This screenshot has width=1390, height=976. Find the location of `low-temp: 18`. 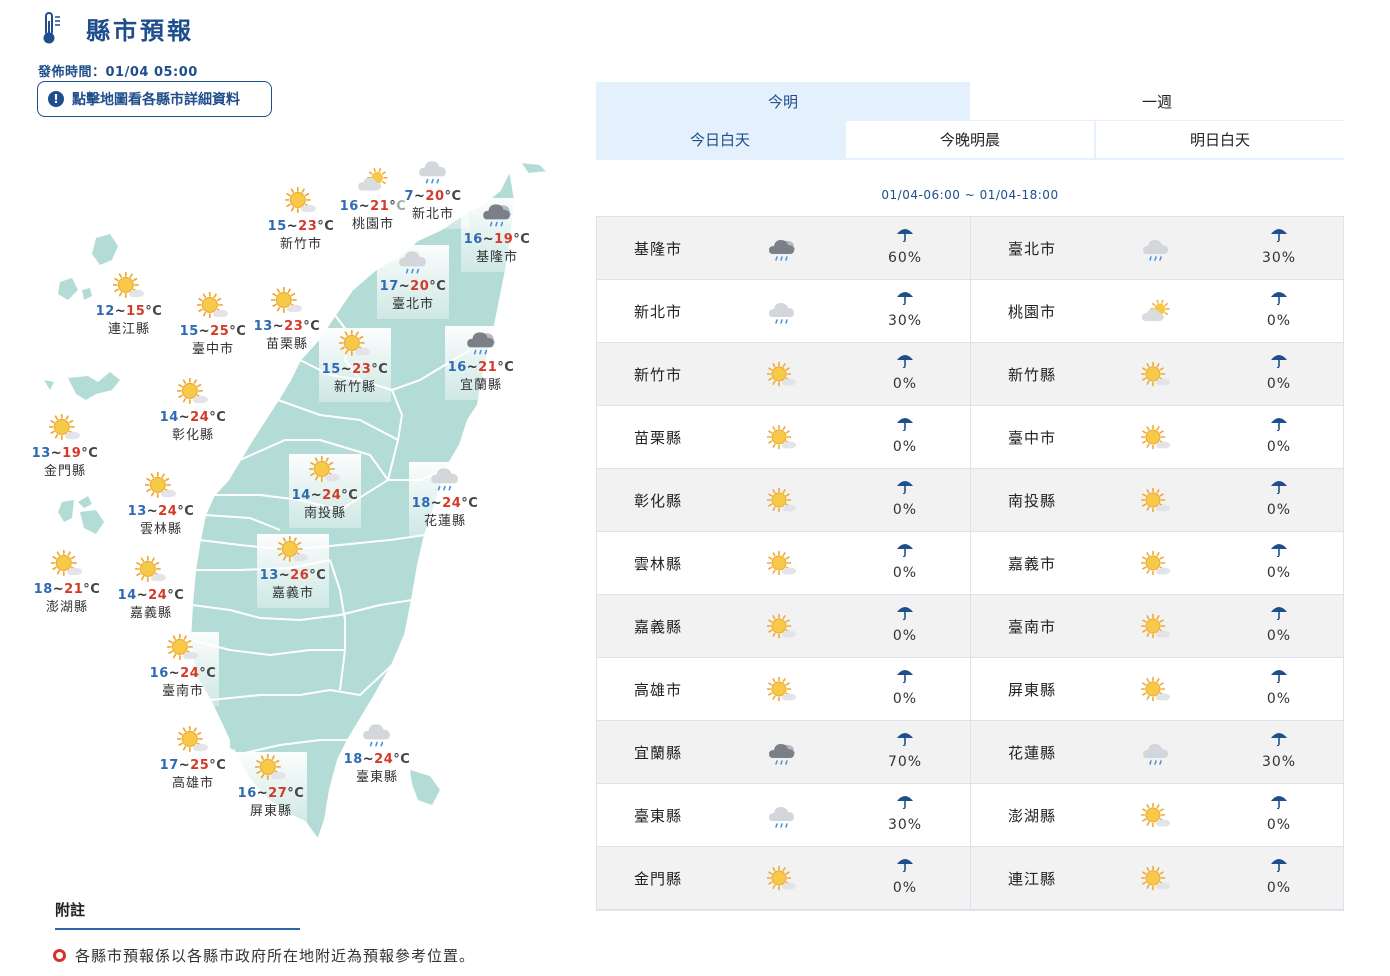

low-temp: 18 is located at coordinates (421, 503).